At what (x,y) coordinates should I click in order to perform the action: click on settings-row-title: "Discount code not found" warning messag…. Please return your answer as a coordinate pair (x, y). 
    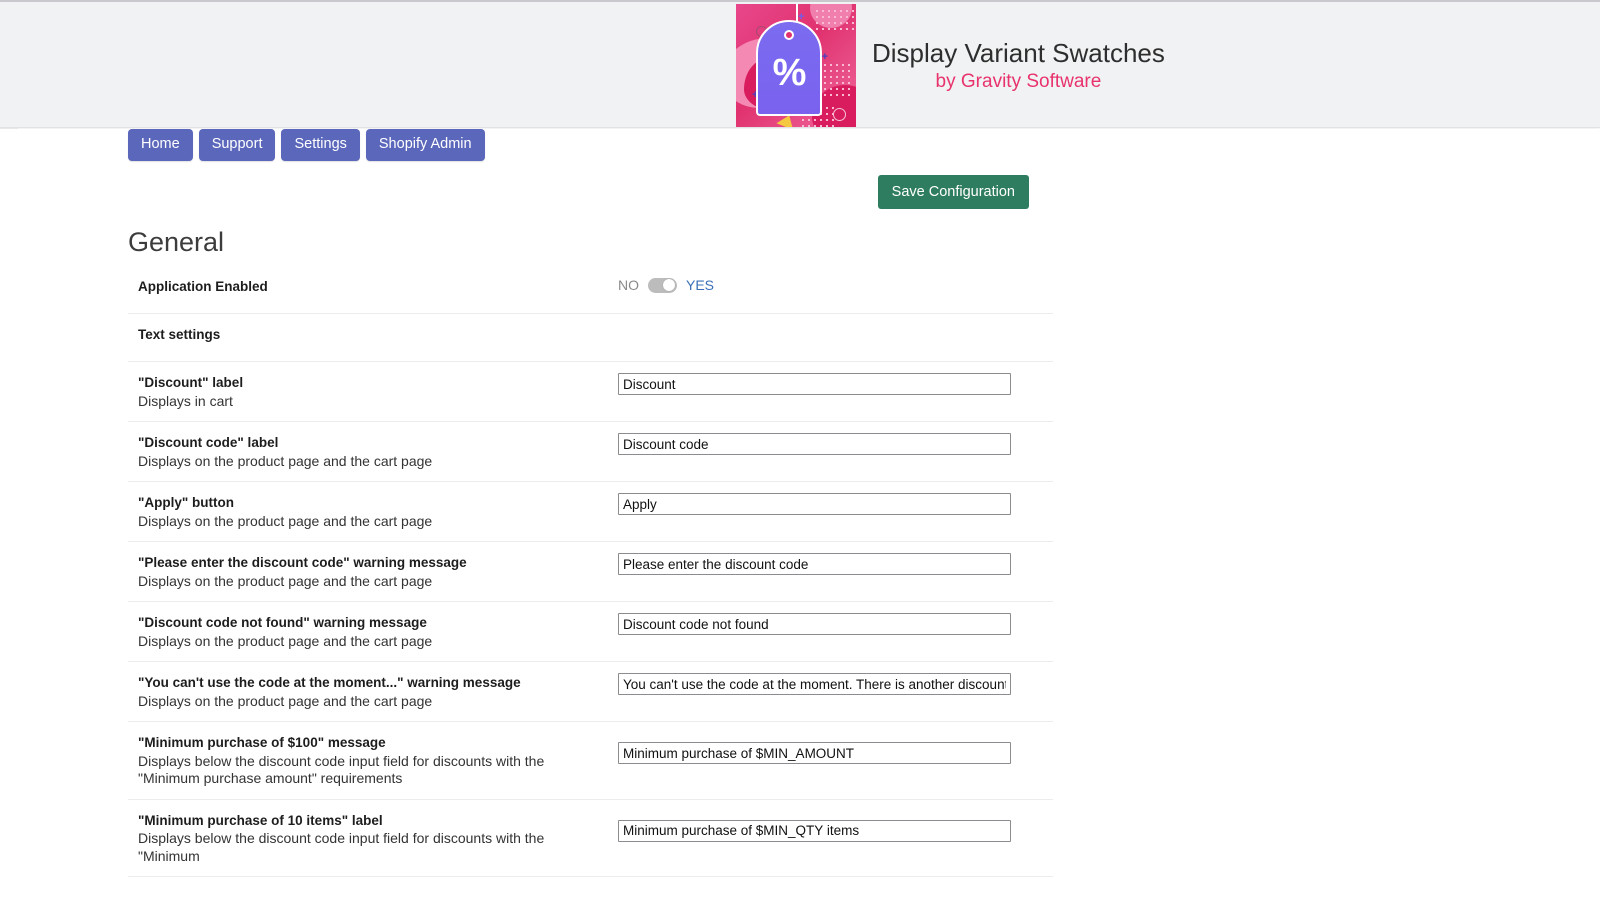
    Looking at the image, I should click on (282, 623).